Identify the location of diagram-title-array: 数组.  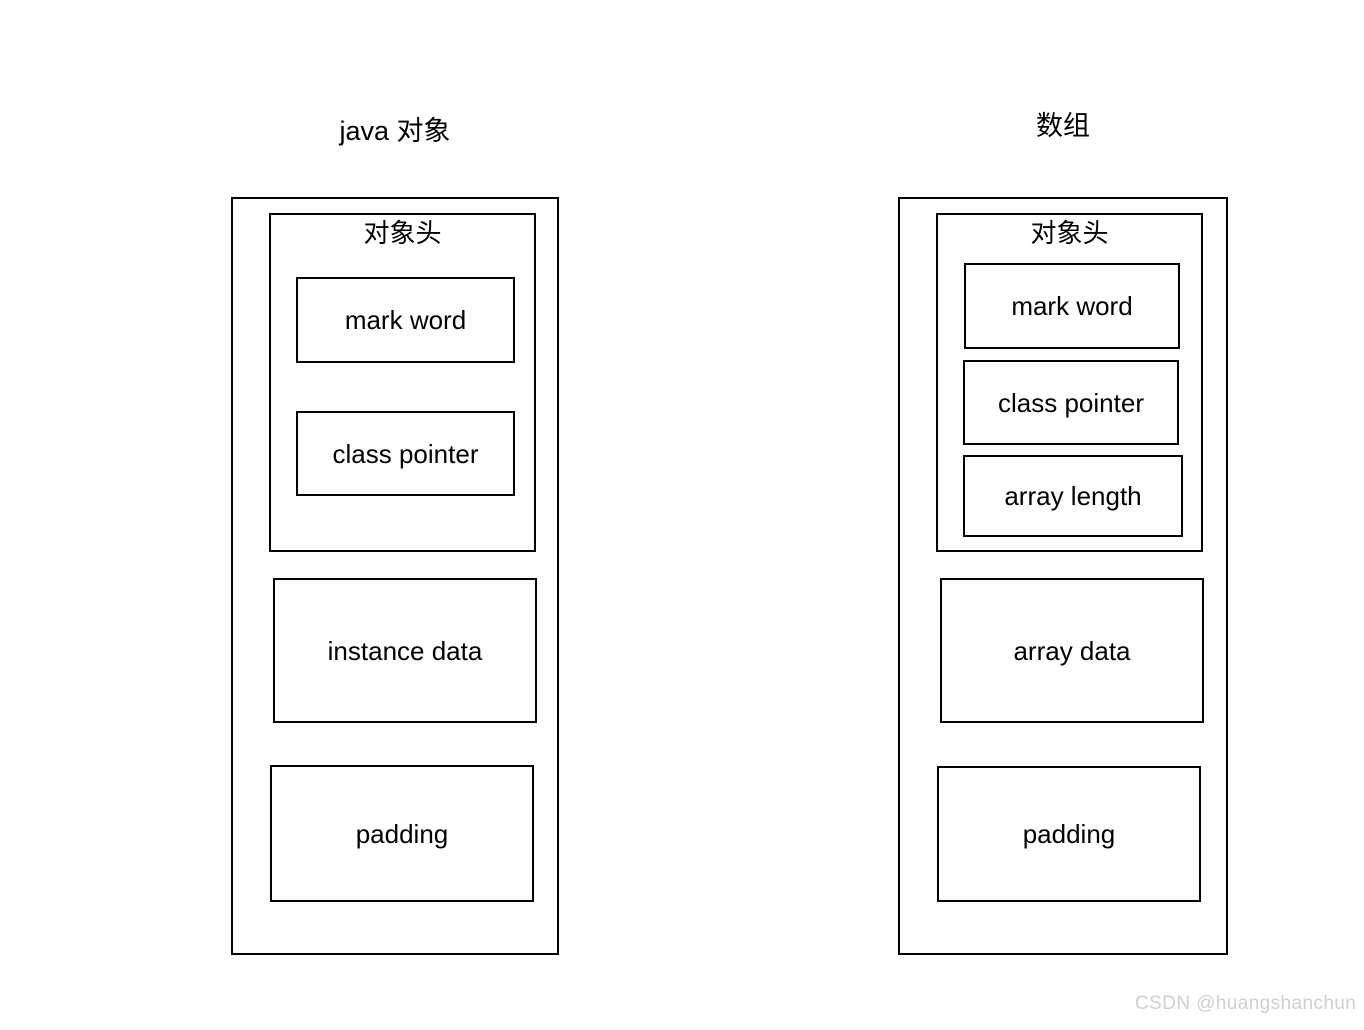
(1063, 126).